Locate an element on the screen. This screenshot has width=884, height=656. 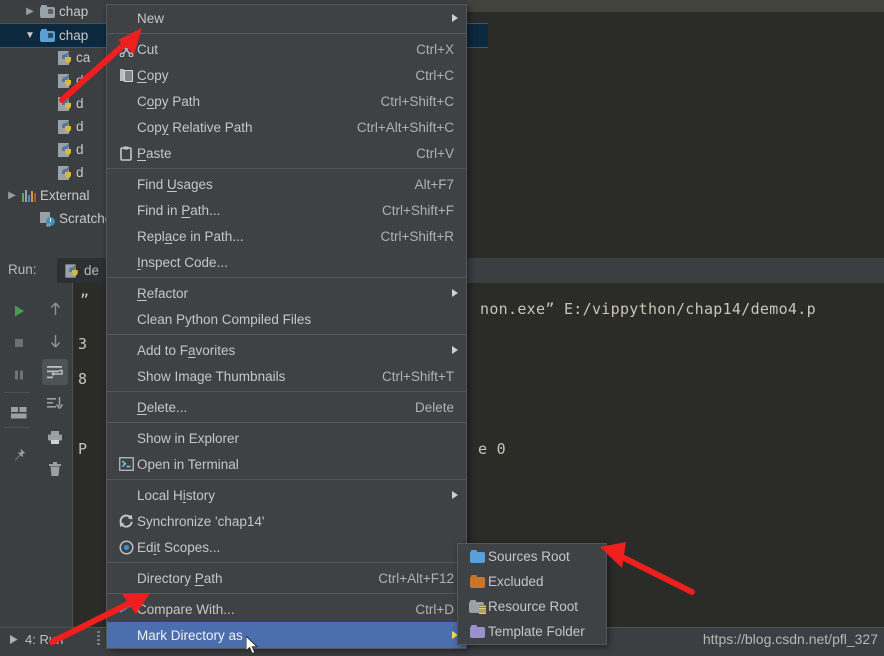
menu-item-show-in-explorer: Show in Explorer is located at coordinates (286, 438).